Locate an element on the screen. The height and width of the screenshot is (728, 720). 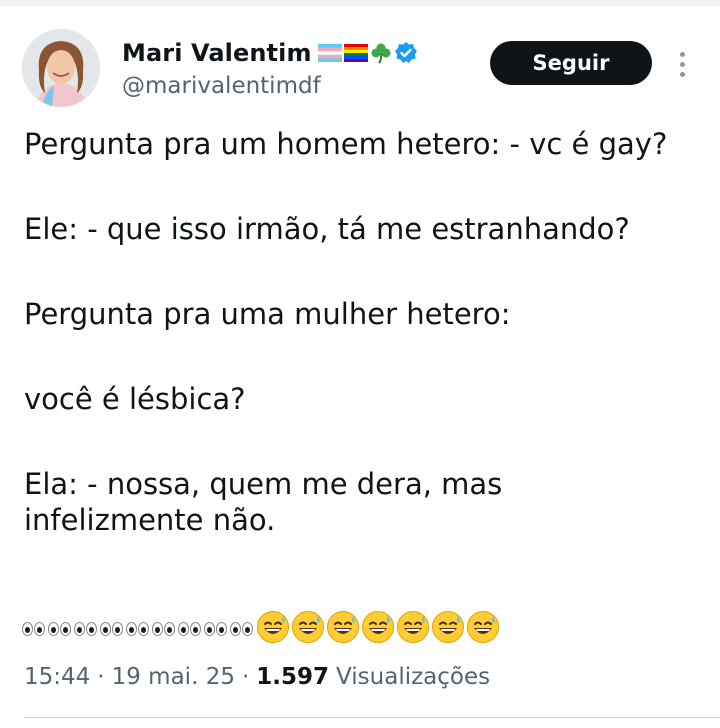
tweet-line: você é lésbica? is located at coordinates (135, 399).